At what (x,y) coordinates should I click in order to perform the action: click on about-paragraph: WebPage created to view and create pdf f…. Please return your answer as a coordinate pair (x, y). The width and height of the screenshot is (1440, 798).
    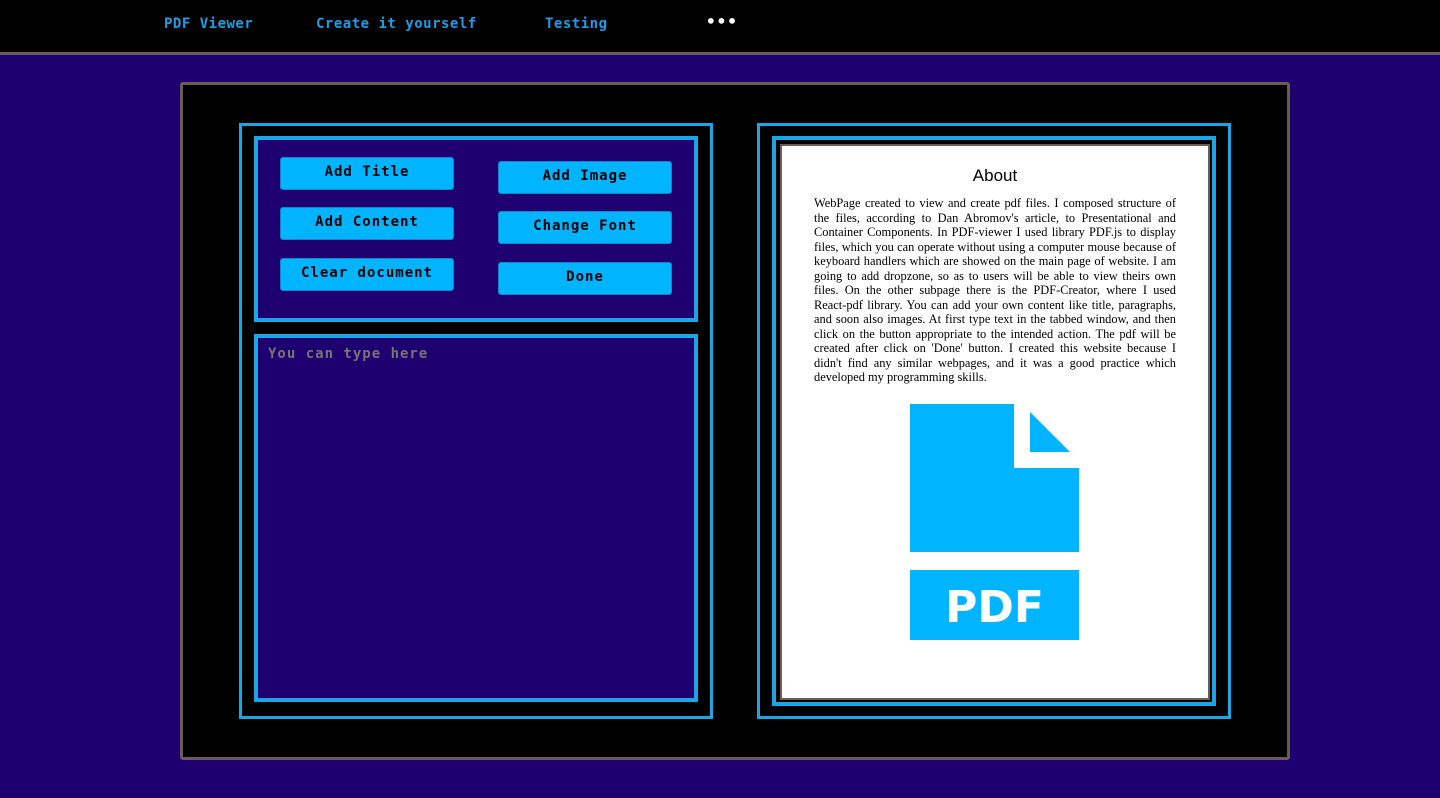
    Looking at the image, I should click on (995, 290).